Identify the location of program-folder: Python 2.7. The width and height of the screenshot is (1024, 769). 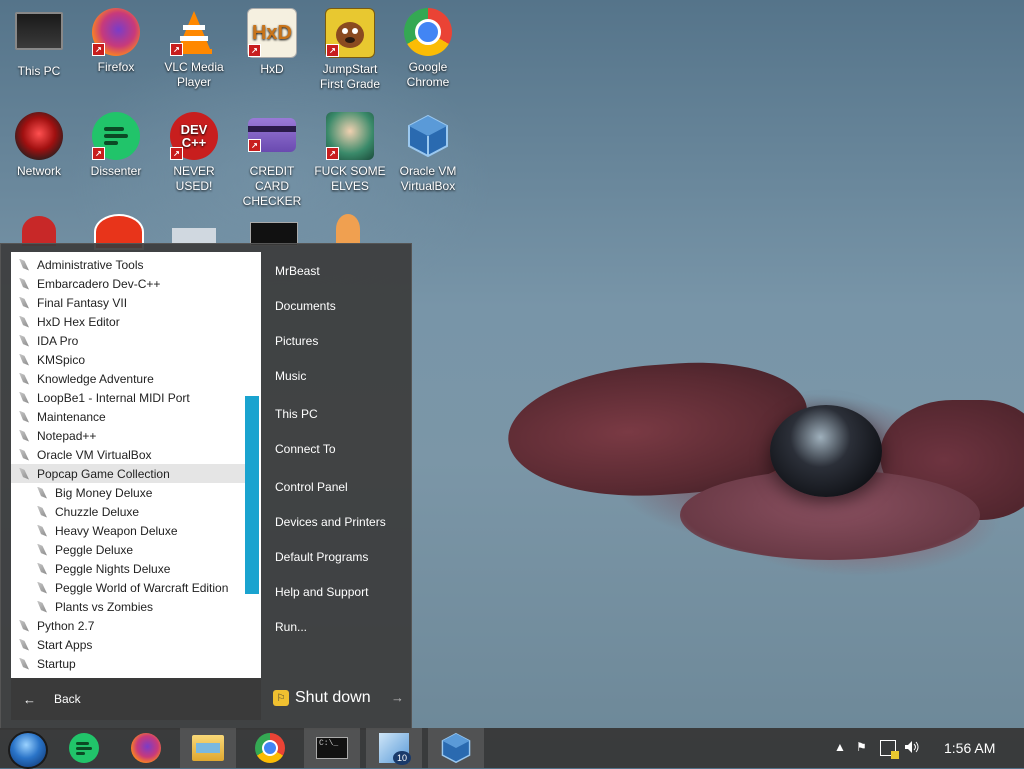
(131, 625).